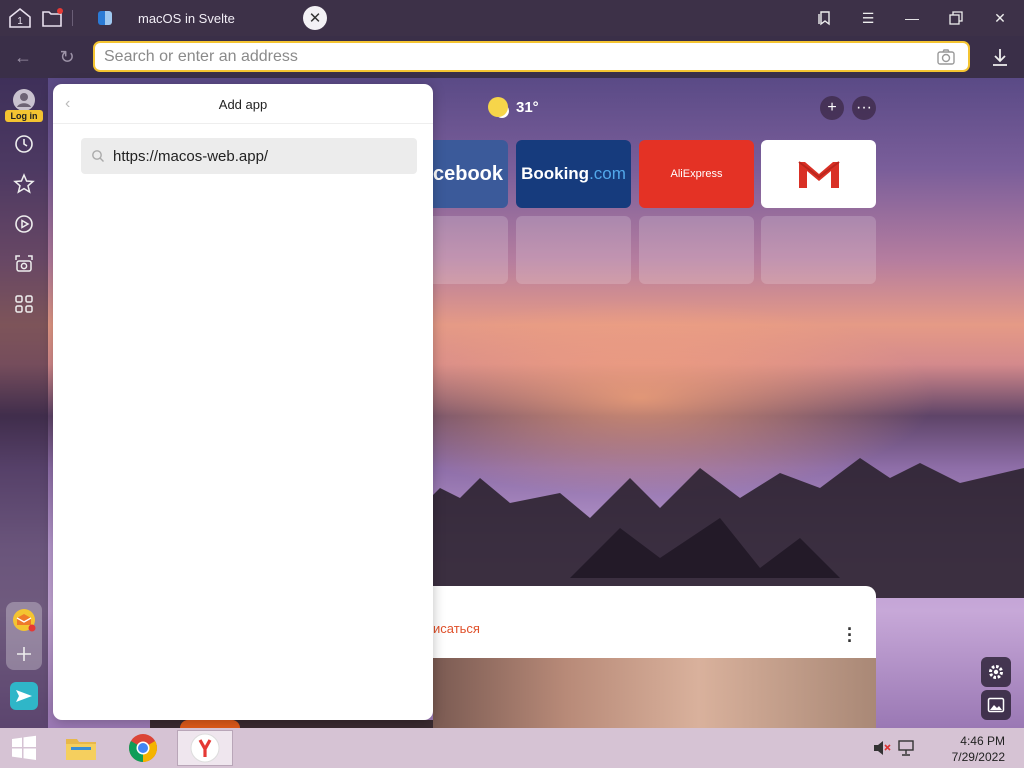 The height and width of the screenshot is (768, 1024). What do you see at coordinates (98, 156) in the screenshot?
I see `search-icon` at bounding box center [98, 156].